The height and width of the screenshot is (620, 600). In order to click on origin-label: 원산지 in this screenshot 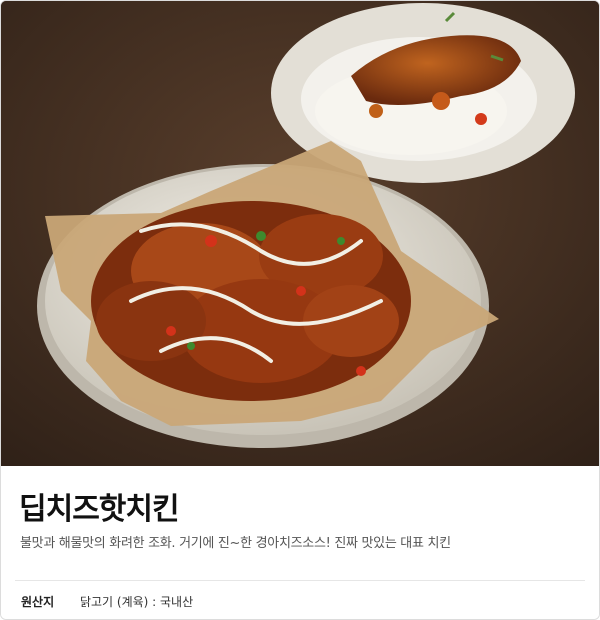, I will do `click(38, 602)`.